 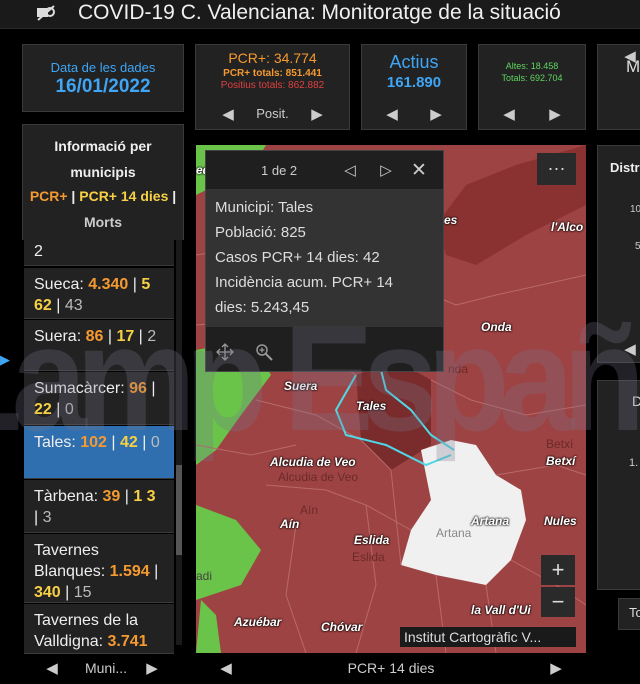 I want to click on map-faint-onda: nda, so click(x=458, y=369).